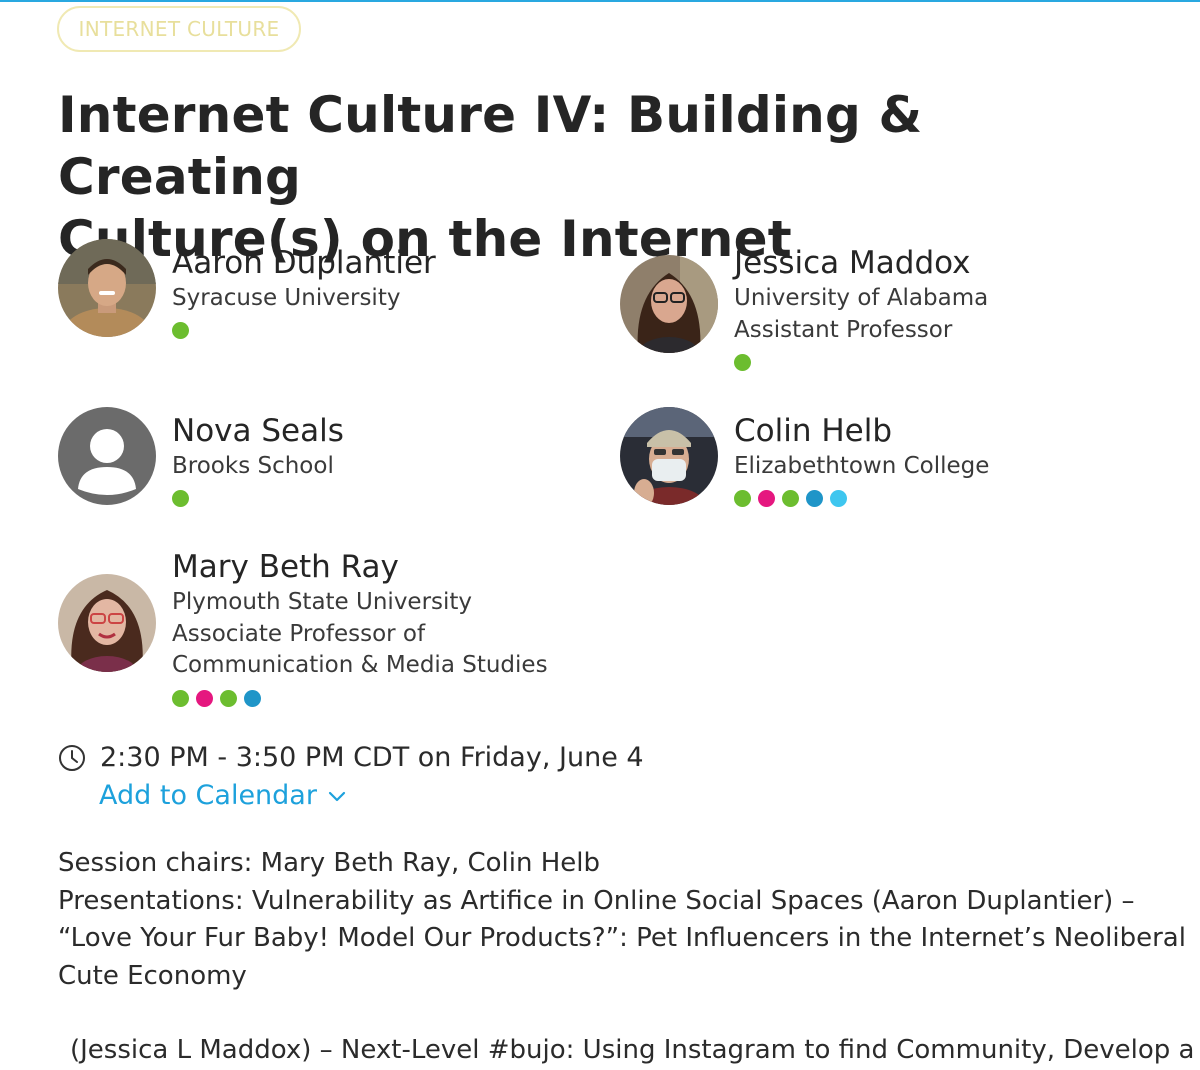 This screenshot has width=1200, height=1070. What do you see at coordinates (286, 298) in the screenshot?
I see `speaker-affiliation: Syracuse University` at bounding box center [286, 298].